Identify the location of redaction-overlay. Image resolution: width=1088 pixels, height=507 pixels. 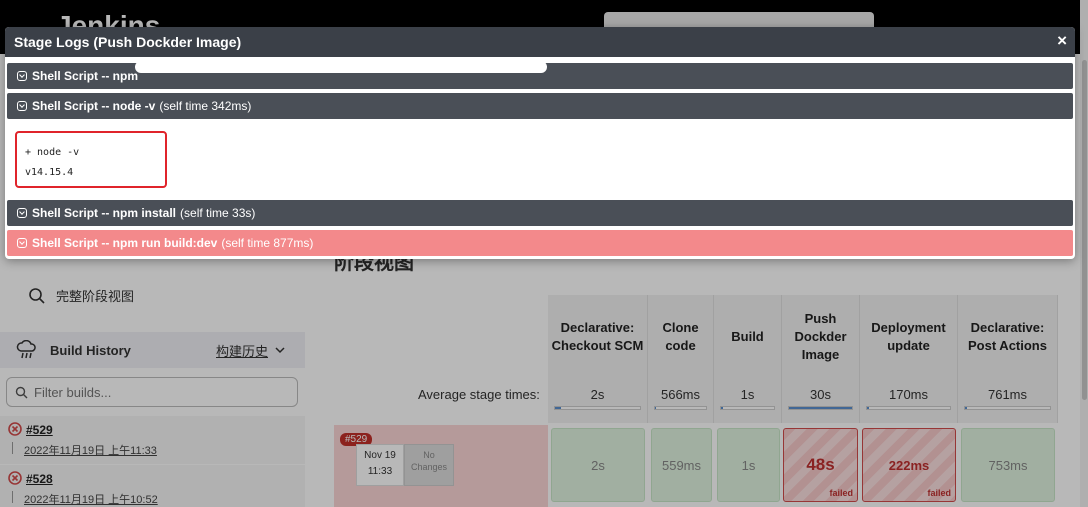
(341, 67).